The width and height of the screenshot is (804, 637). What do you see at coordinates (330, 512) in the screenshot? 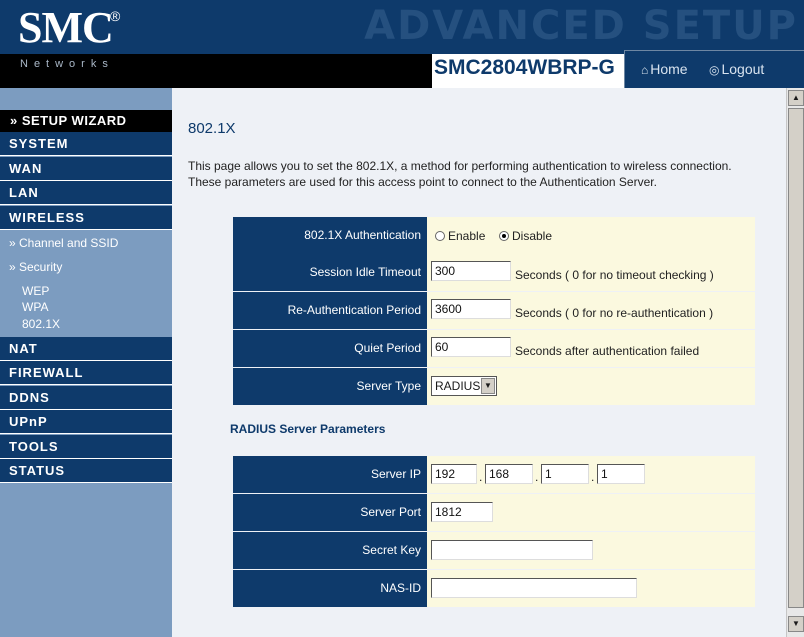
I see `server-port-label: Server Port` at bounding box center [330, 512].